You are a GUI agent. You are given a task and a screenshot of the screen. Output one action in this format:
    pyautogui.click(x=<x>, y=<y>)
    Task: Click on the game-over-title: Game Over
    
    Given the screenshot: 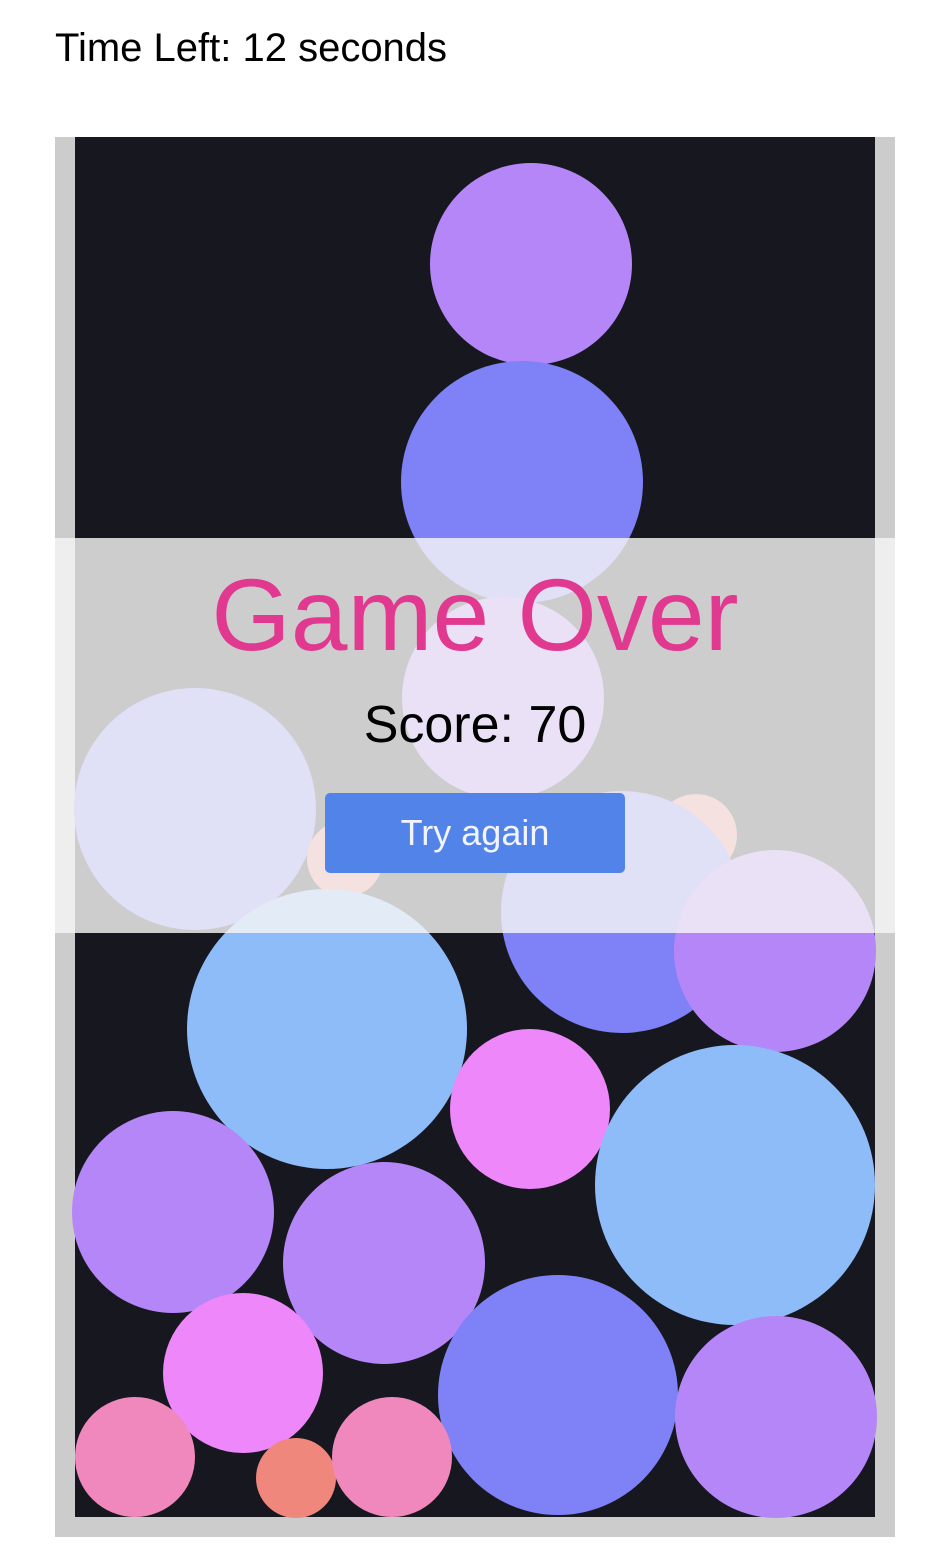 What is the action you would take?
    pyautogui.click(x=475, y=615)
    